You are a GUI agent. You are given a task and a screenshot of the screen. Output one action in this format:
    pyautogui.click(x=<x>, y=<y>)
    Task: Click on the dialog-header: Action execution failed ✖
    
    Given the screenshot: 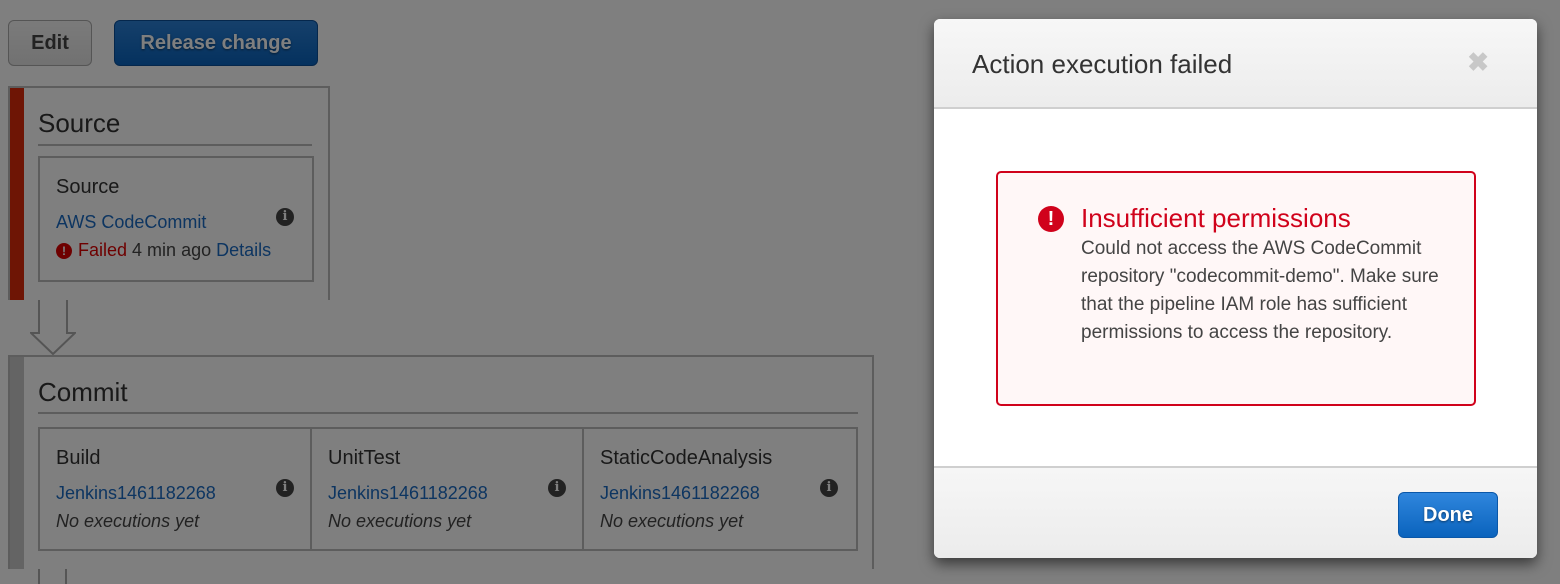 What is the action you would take?
    pyautogui.click(x=1235, y=64)
    